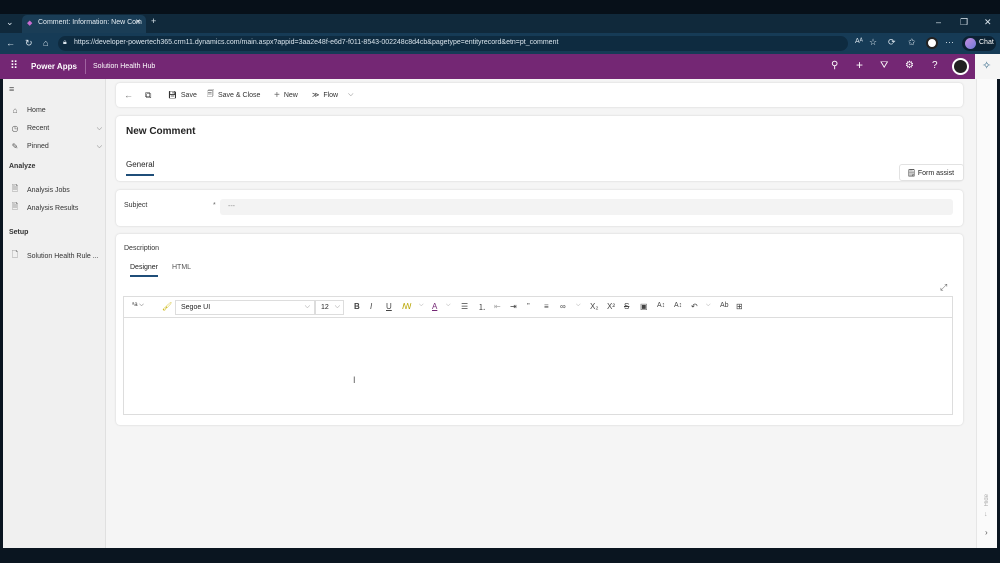 The width and height of the screenshot is (1000, 563). I want to click on sidebar-item-recent: ◷ Recent ⌵, so click(56, 128).